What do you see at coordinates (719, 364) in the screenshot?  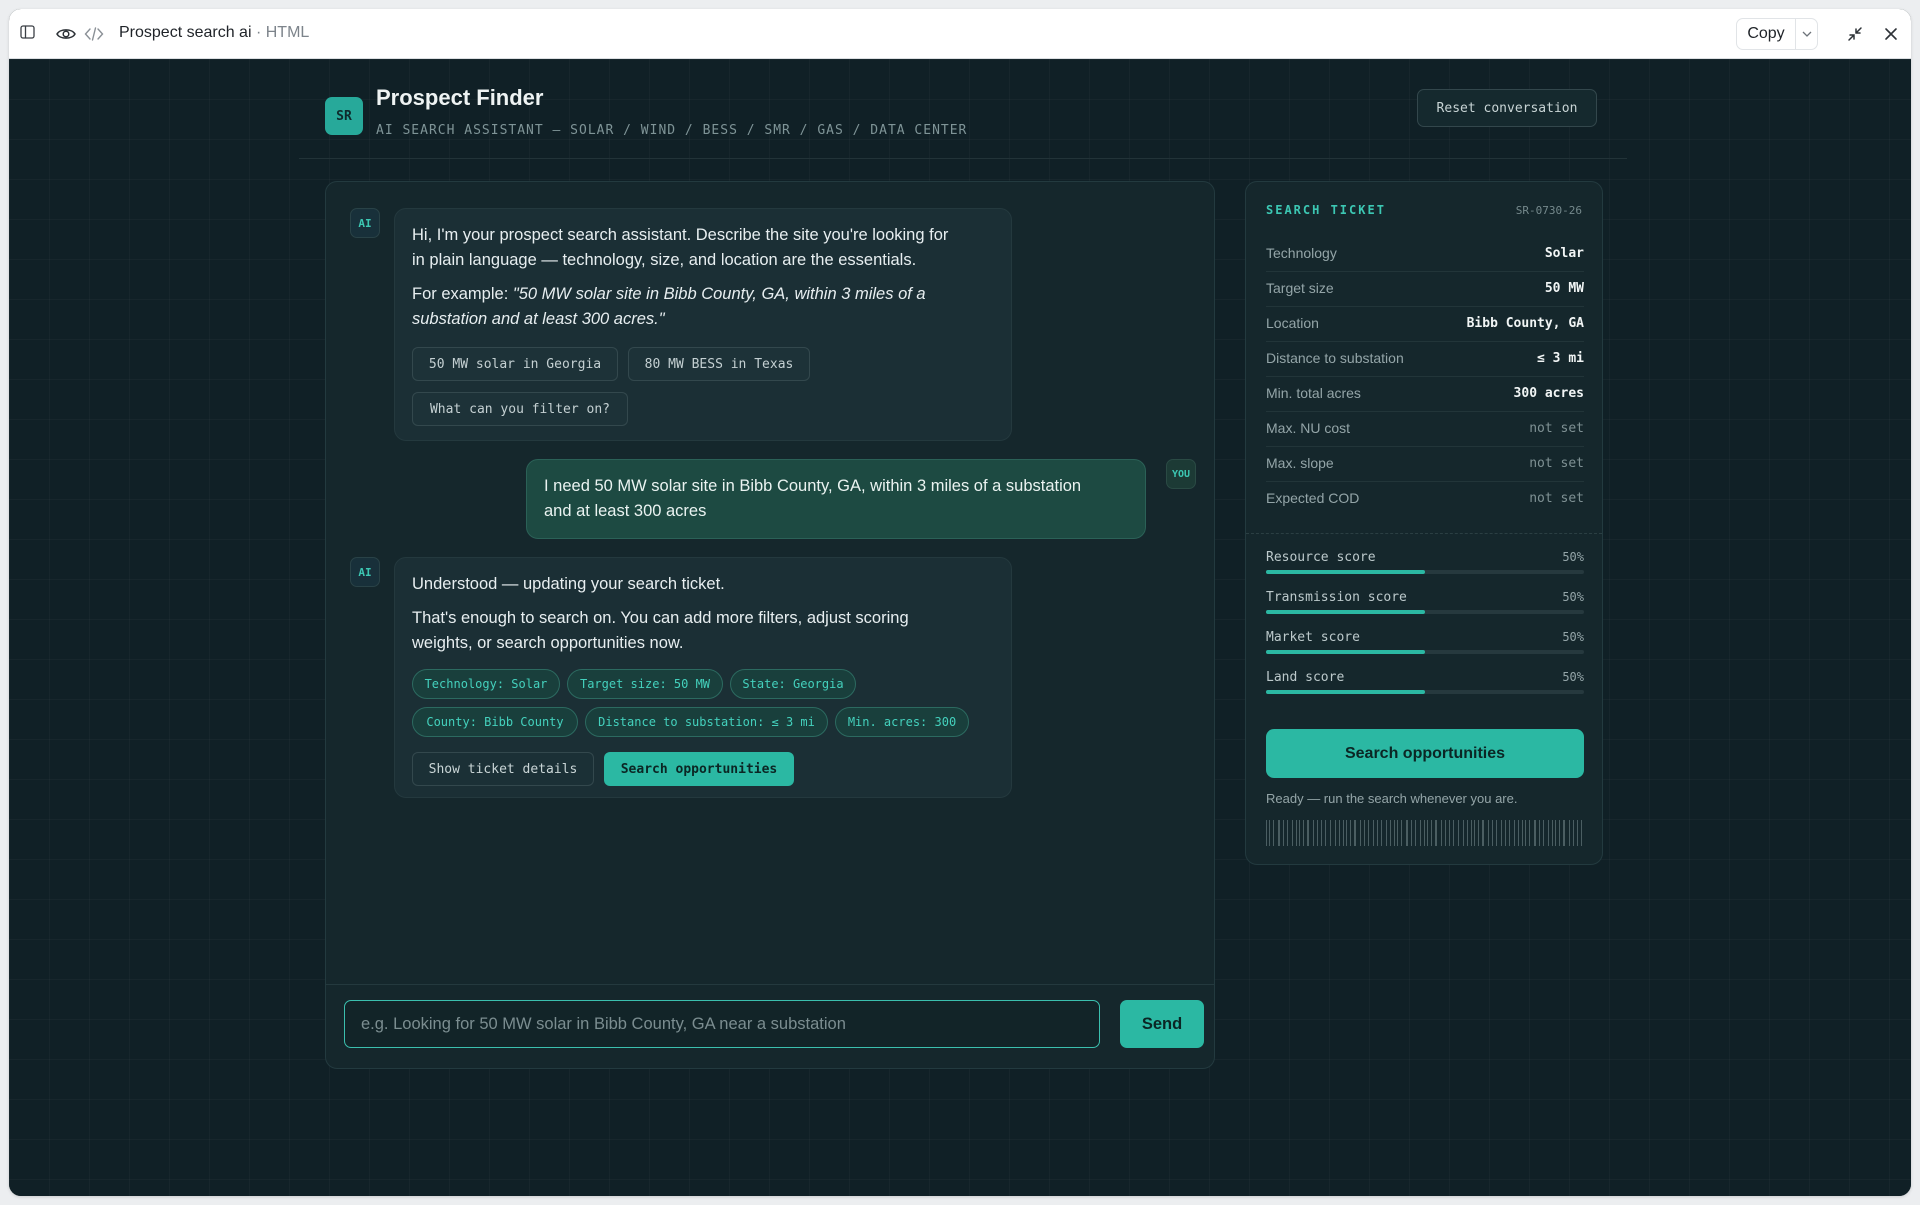 I see `suggestion-chip: 80 MW BESS in Texas` at bounding box center [719, 364].